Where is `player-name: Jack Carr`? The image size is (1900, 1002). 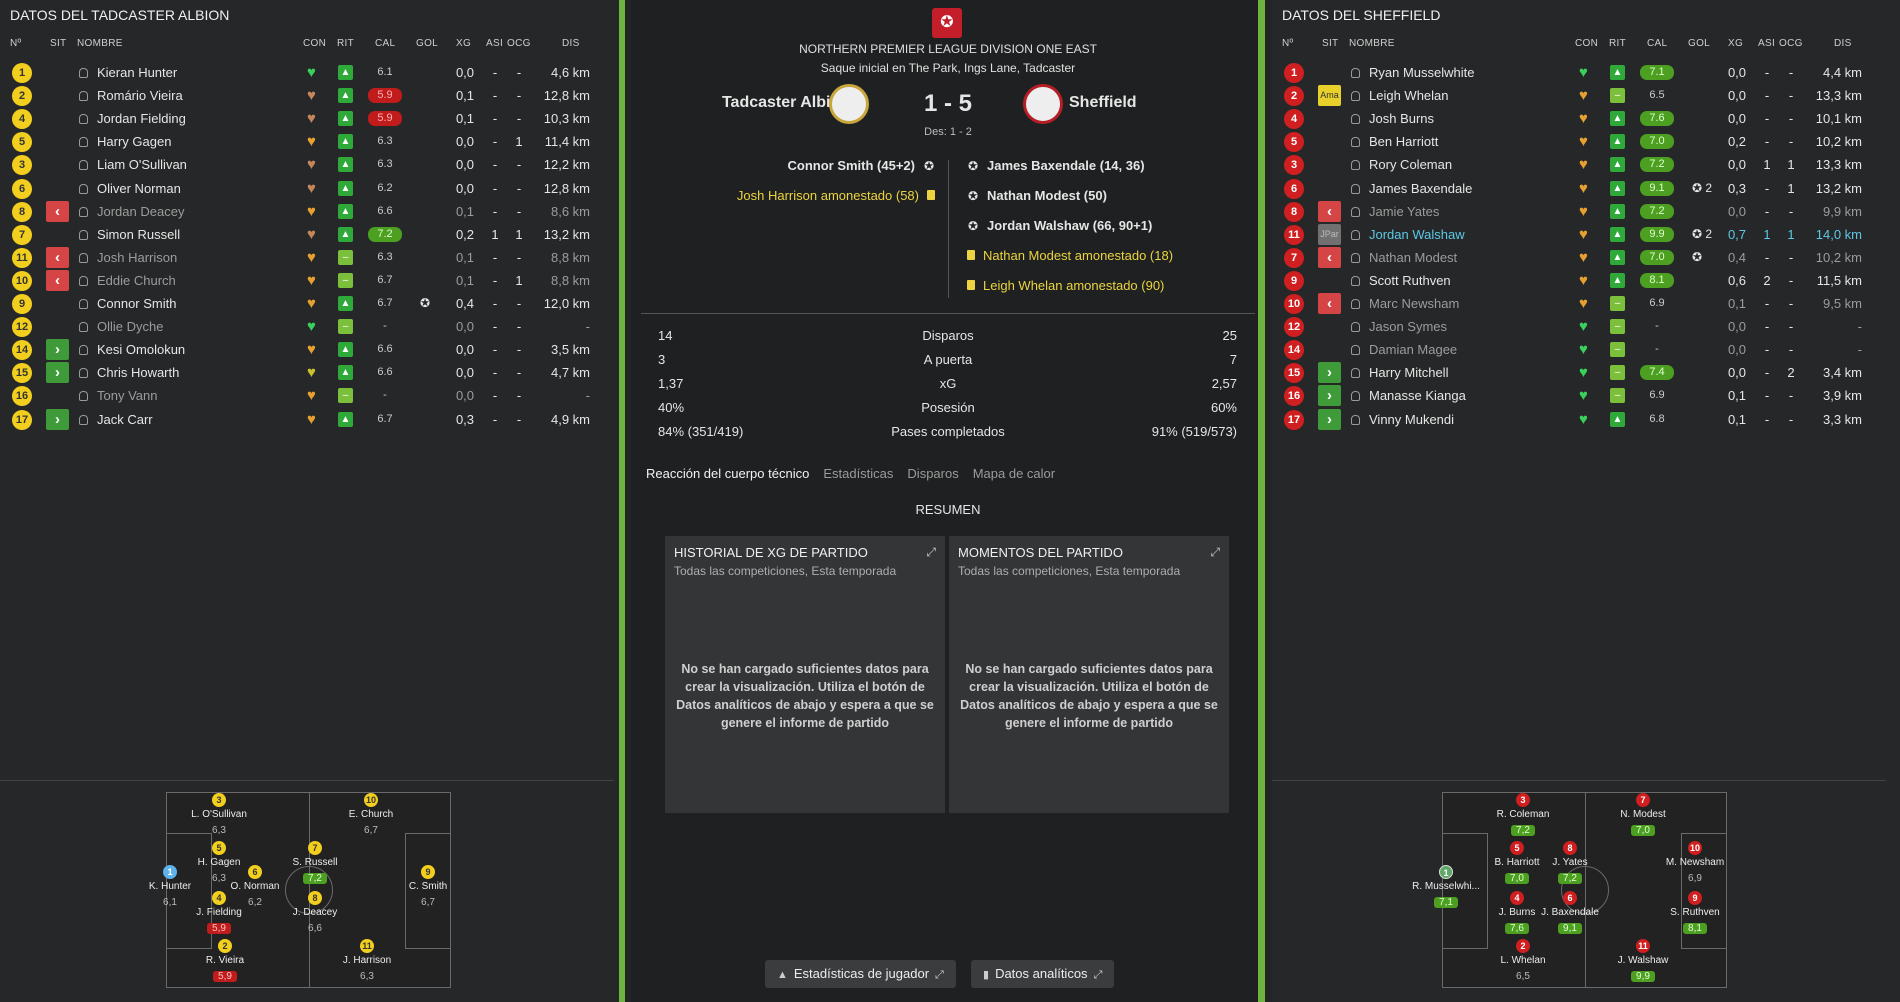
player-name: Jack Carr is located at coordinates (125, 419).